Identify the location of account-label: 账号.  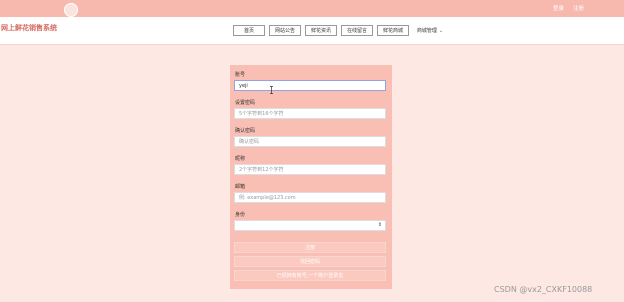
(240, 75).